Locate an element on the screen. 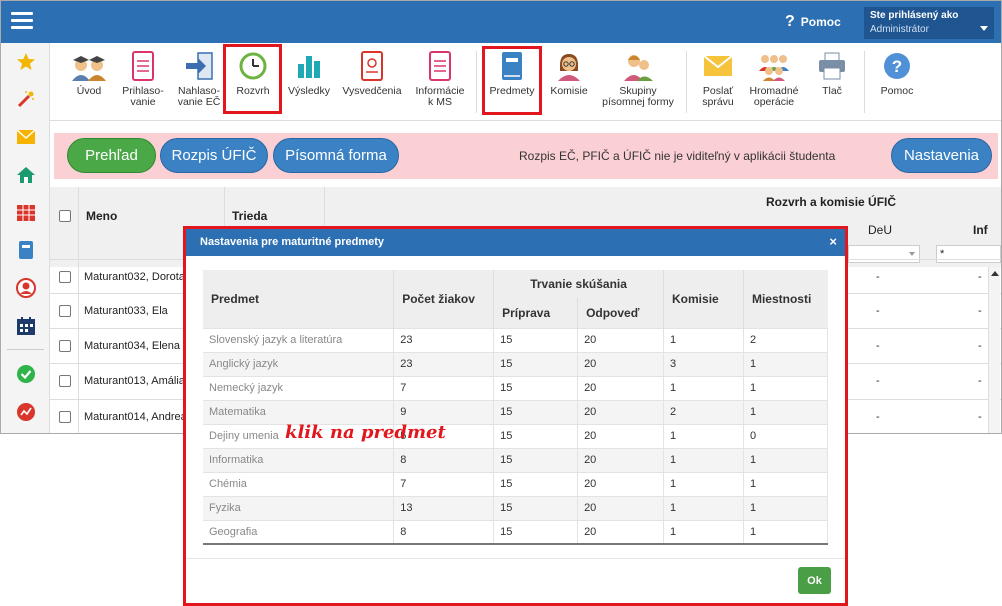 The height and width of the screenshot is (606, 1002). tab-rozpis-ufic: Rozpis ÚFIČ is located at coordinates (214, 155).